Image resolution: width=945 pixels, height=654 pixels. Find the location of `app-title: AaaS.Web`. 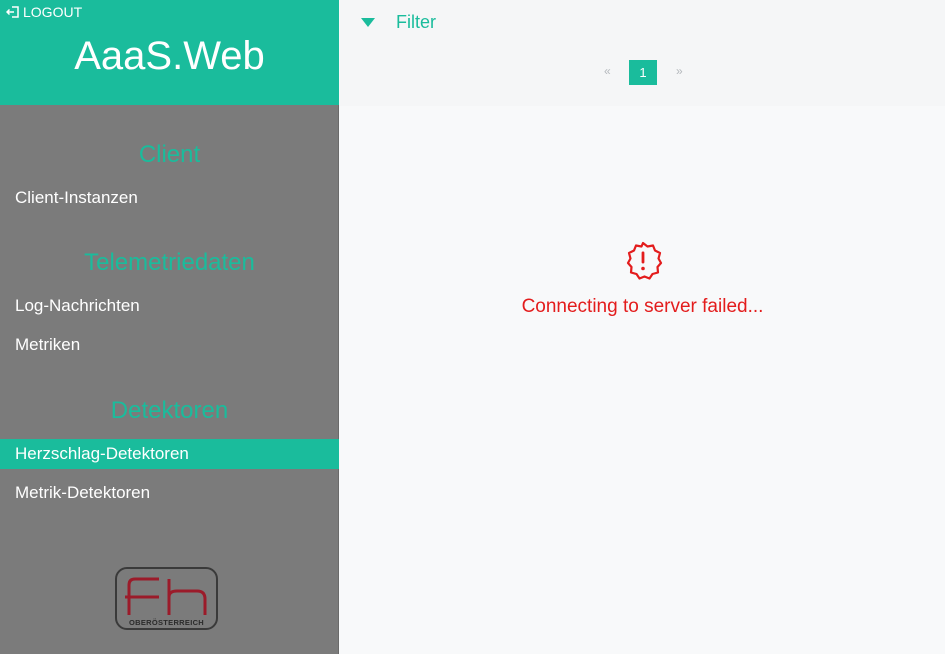

app-title: AaaS.Web is located at coordinates (169, 56).